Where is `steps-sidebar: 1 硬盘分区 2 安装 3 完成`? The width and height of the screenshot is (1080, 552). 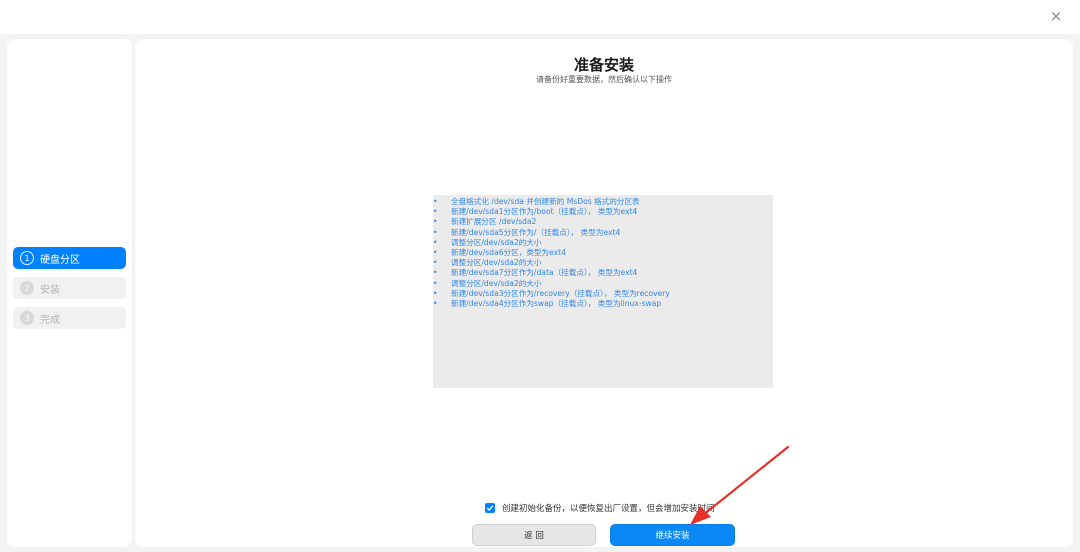 steps-sidebar: 1 硬盘分区 2 安装 3 完成 is located at coordinates (69, 293).